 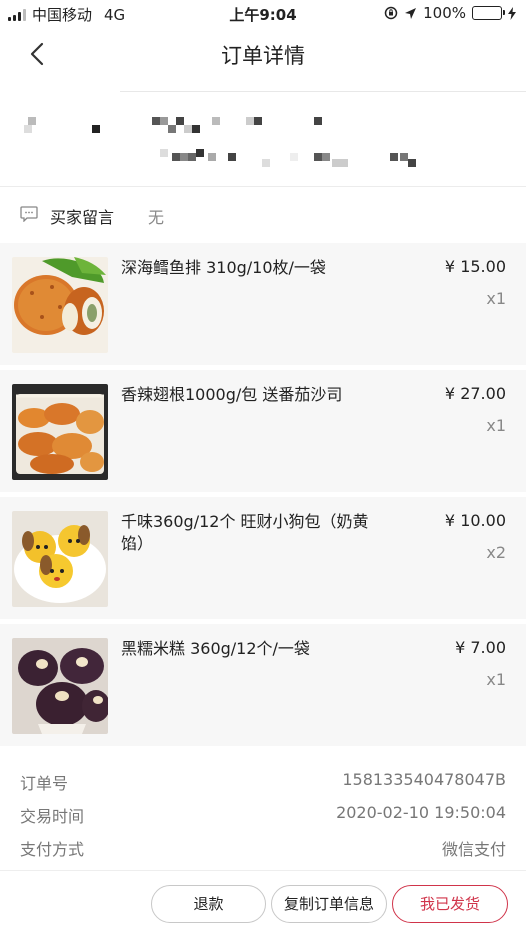 I want to click on product-item: 千味360g/12个 旺财小狗包（奶黄馅） ¥ 10.00 x2, so click(x=263, y=558).